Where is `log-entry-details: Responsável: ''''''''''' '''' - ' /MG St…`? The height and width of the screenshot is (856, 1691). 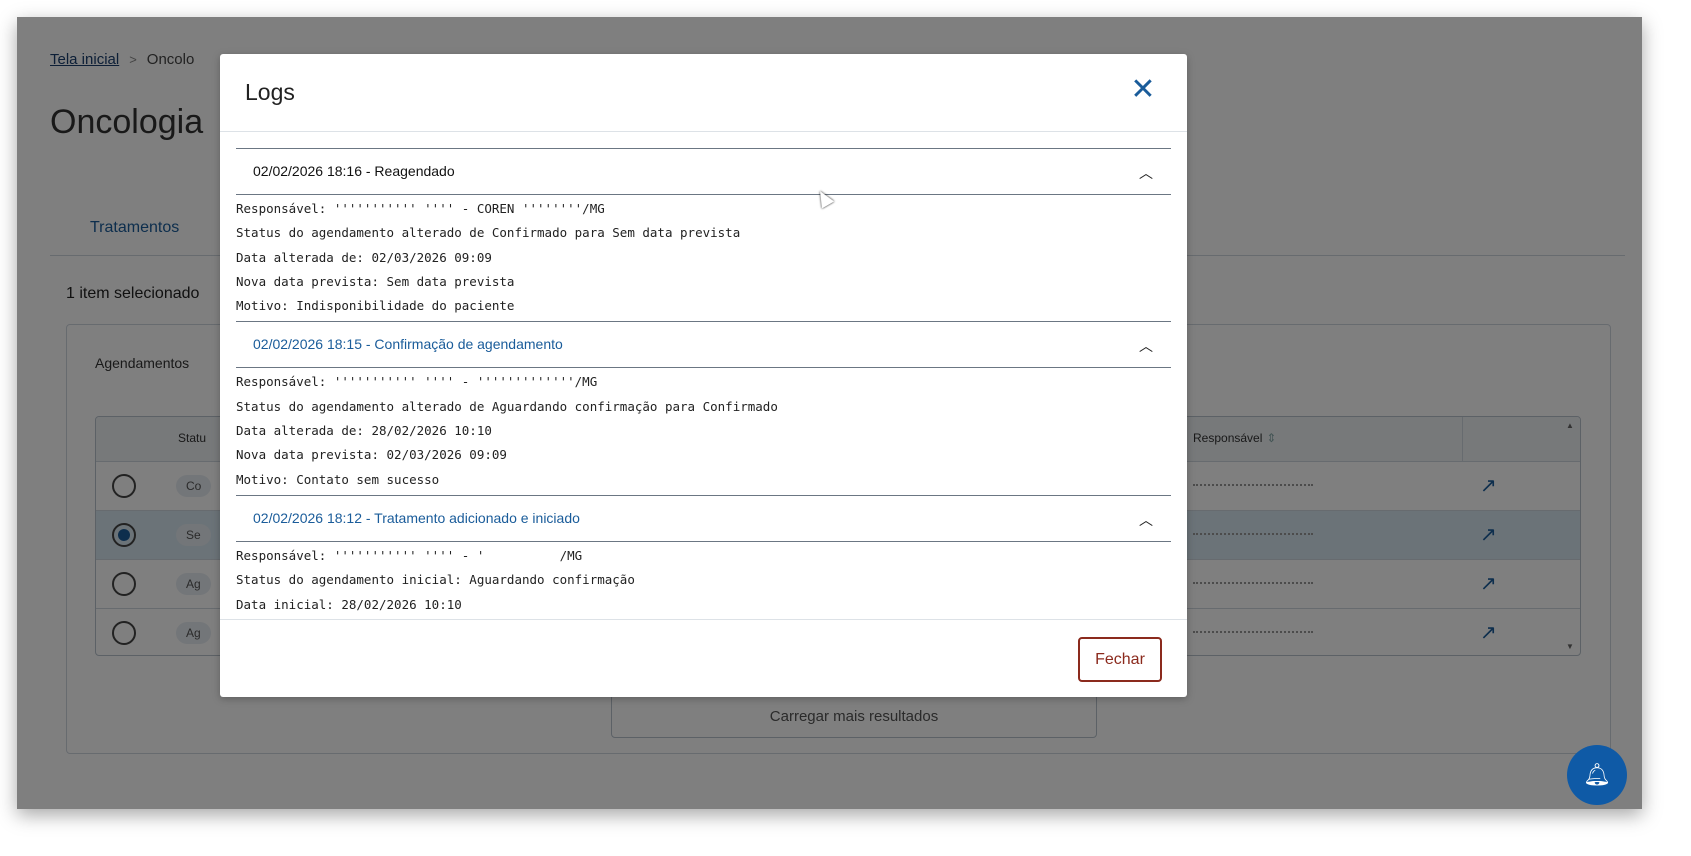
log-entry-details: Responsável: ''''''''''' '''' - ' /MG St… is located at coordinates (703, 581).